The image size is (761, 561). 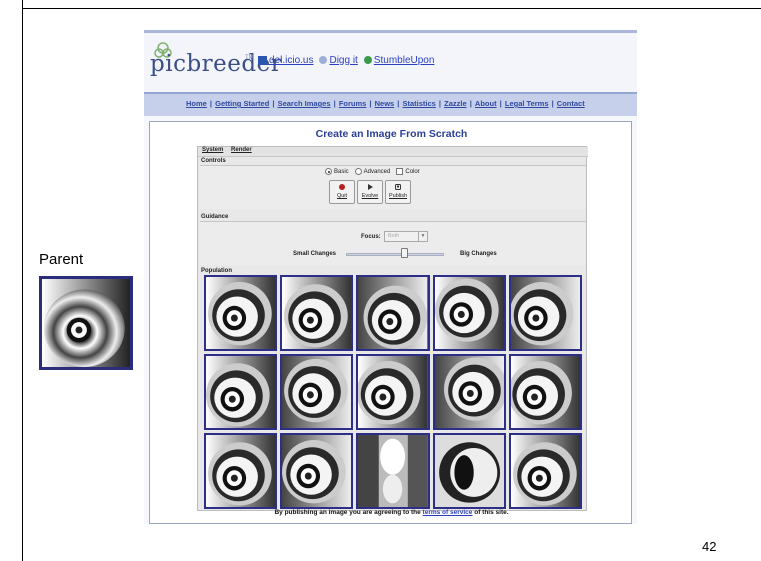 I want to click on digg-link: Digg it, so click(x=338, y=60).